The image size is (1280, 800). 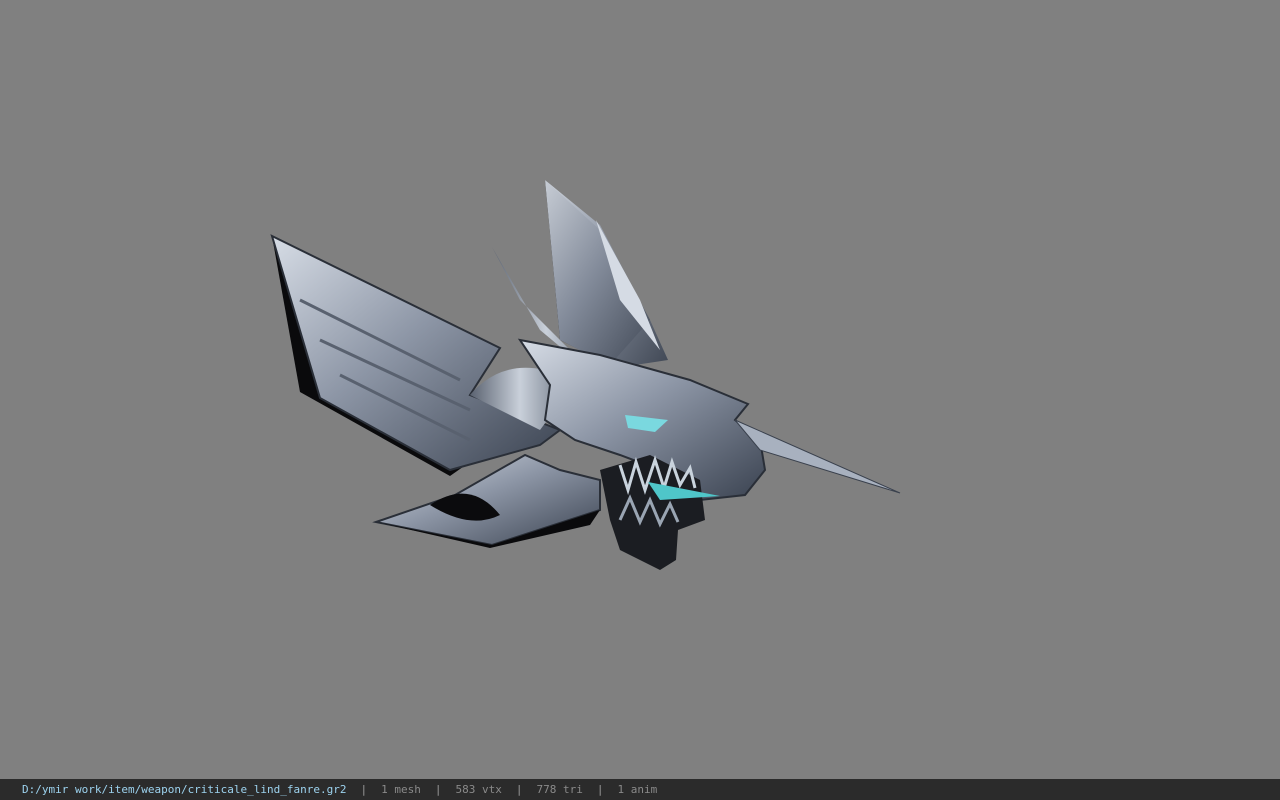 I want to click on animation-count: 1 anim, so click(x=637, y=789).